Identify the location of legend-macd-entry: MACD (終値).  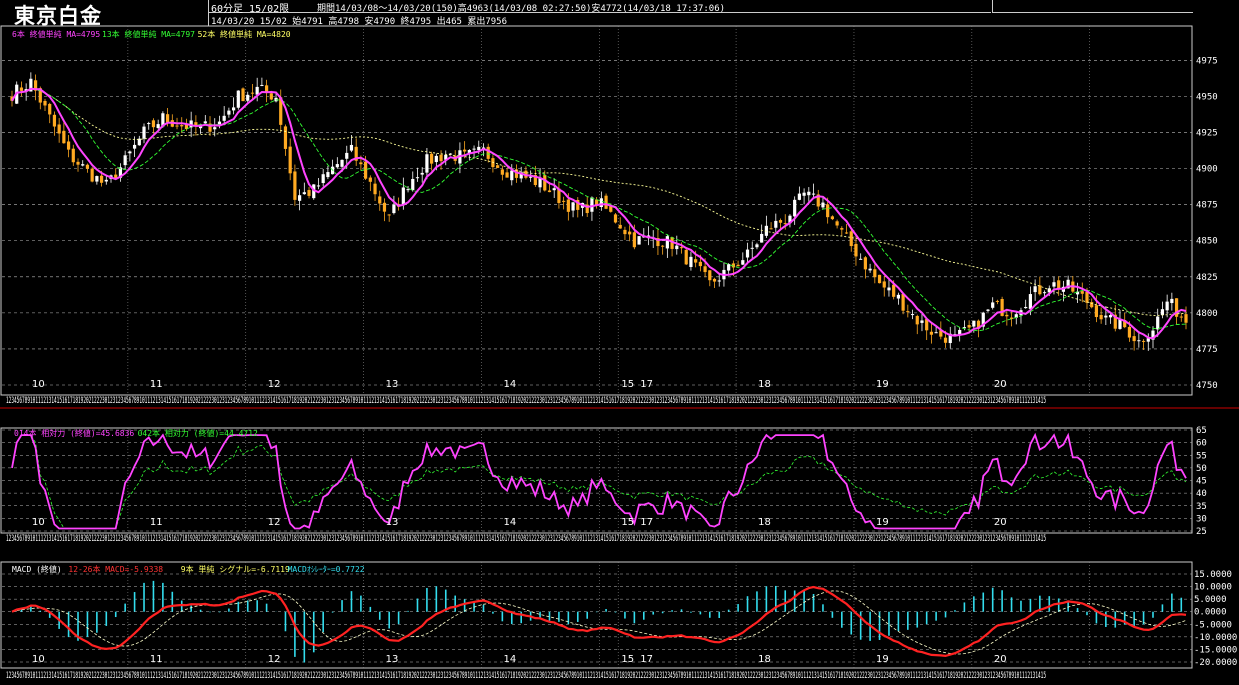
(37, 569).